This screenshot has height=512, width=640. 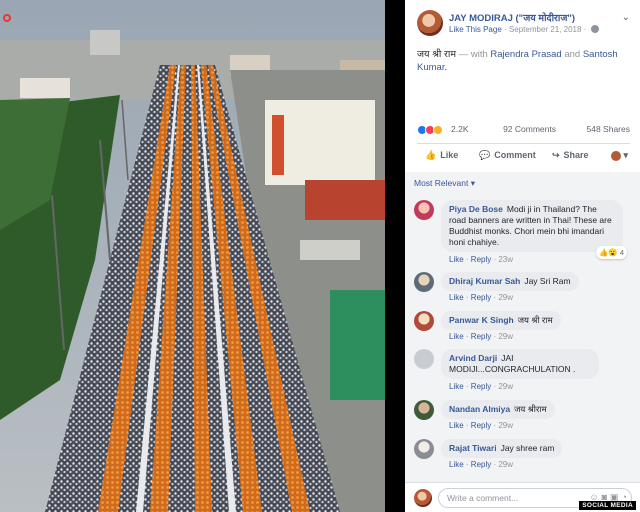 What do you see at coordinates (431, 155) in the screenshot?
I see `thumbs-up-icon: 👍` at bounding box center [431, 155].